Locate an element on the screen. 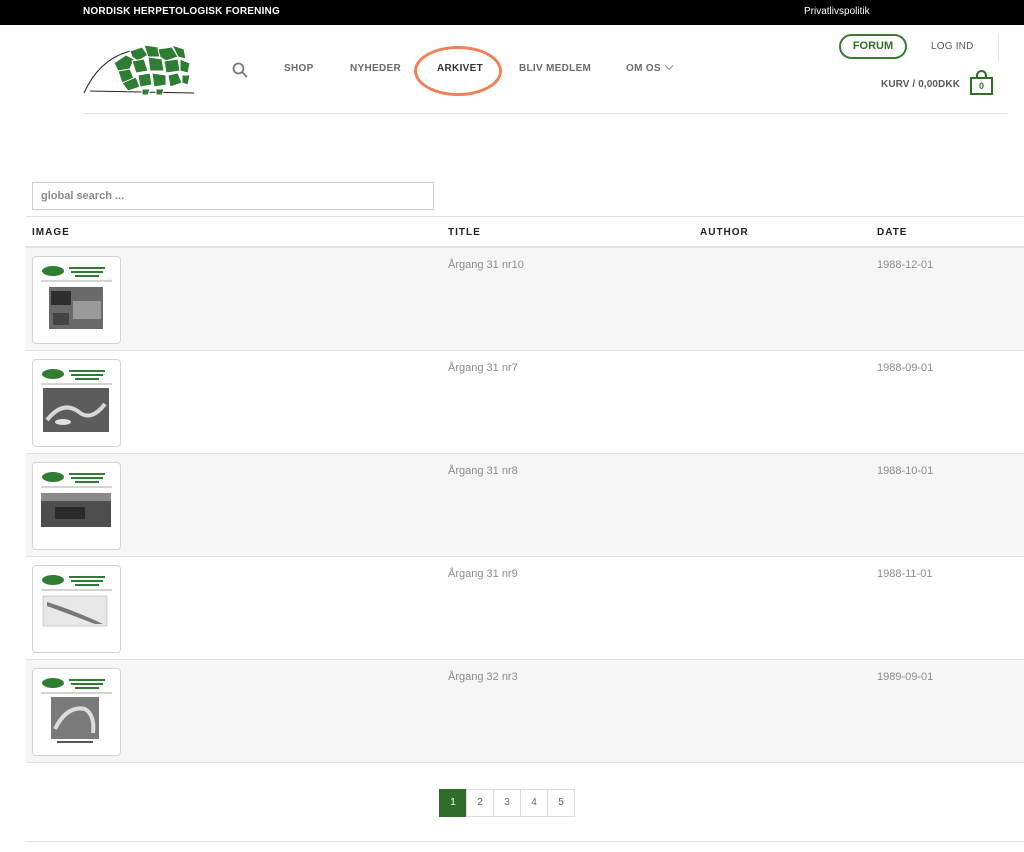 The height and width of the screenshot is (852, 1024). chevron-down-icon is located at coordinates (669, 66).